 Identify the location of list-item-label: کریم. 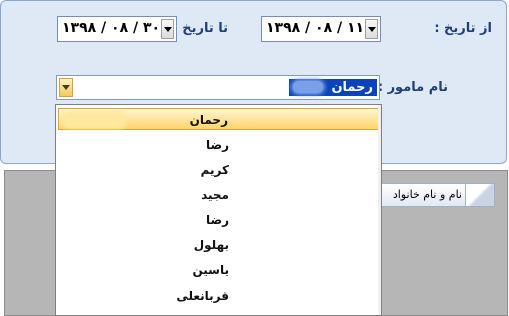
(214, 170).